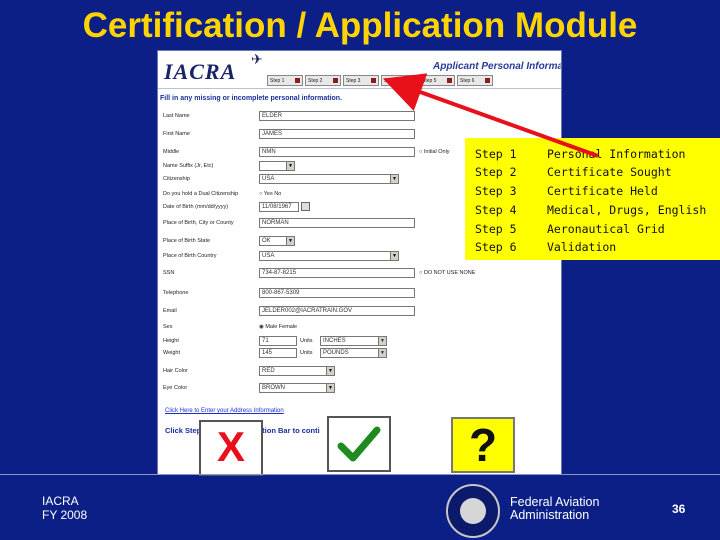 The width and height of the screenshot is (720, 540). Describe the element at coordinates (305, 206) in the screenshot. I see `calendar-icon` at that location.